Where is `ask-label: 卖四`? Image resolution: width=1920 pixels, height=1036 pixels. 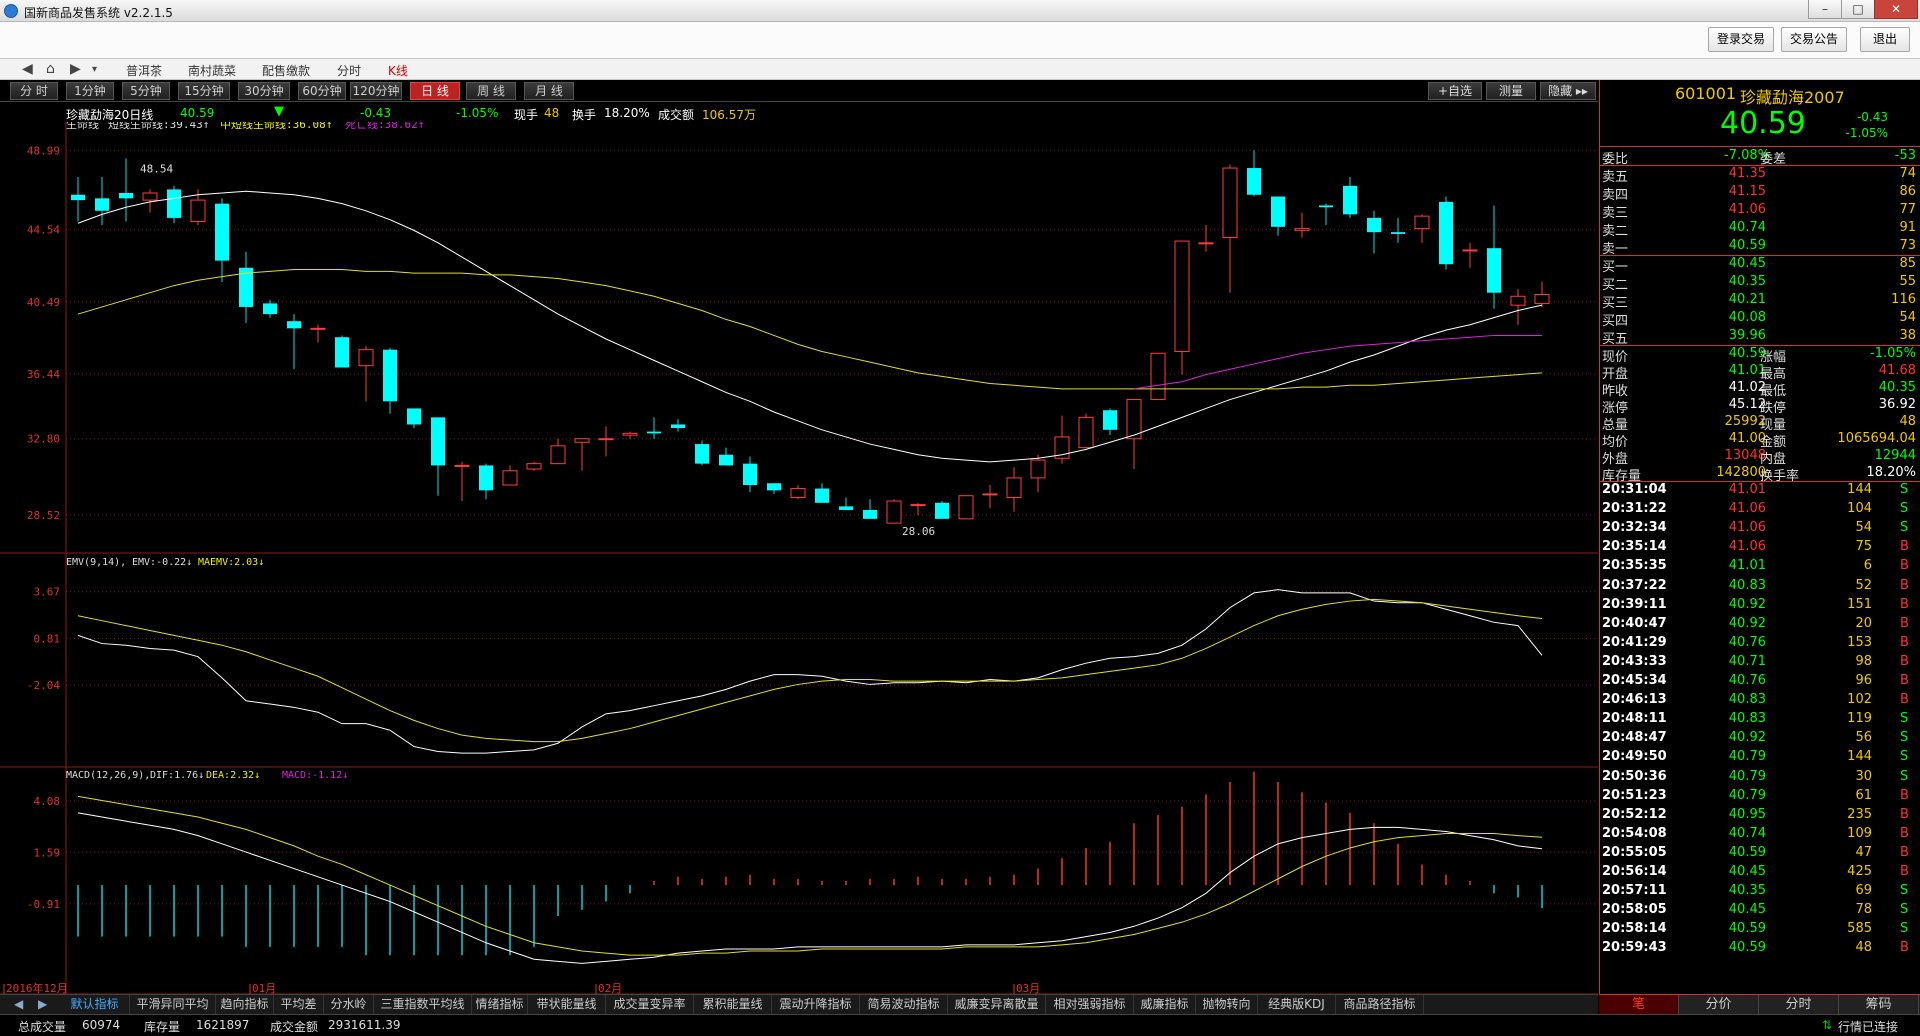 ask-label: 卖四 is located at coordinates (1615, 195).